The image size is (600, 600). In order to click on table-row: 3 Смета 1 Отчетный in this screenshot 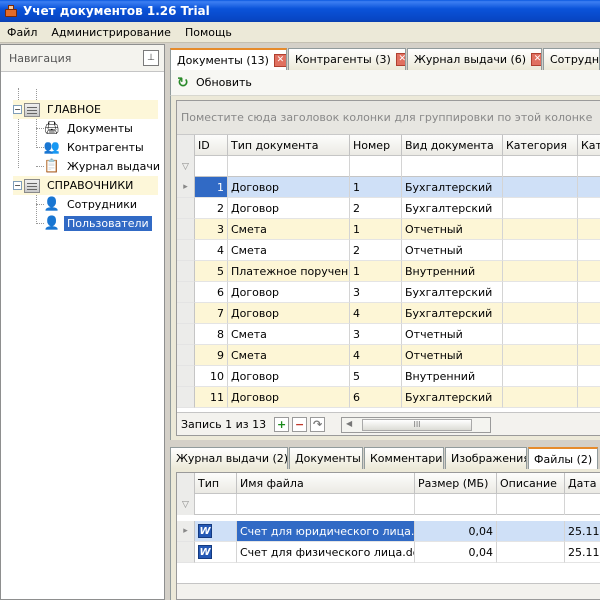, I will do `click(388, 229)`.